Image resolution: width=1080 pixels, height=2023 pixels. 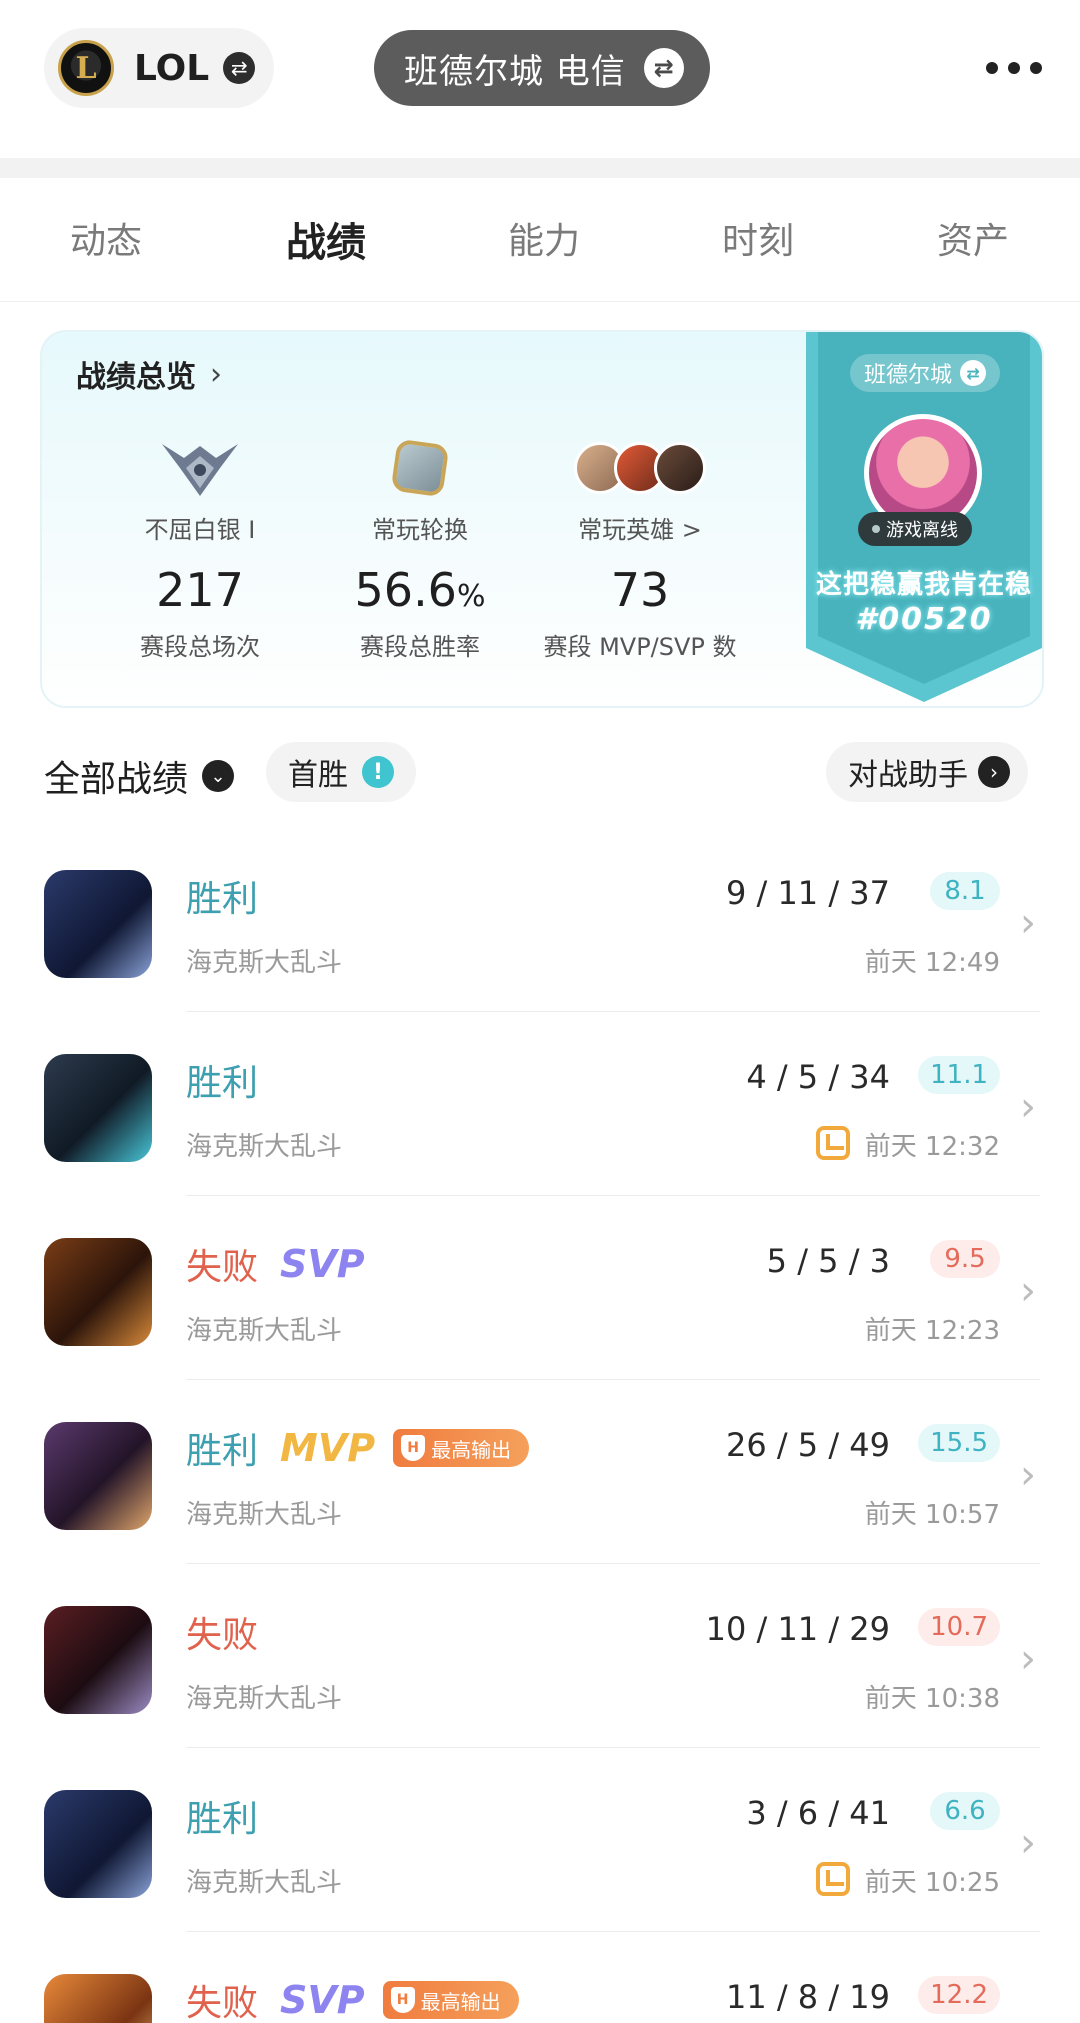 What do you see at coordinates (807, 893) in the screenshot?
I see `match-kda: 9 / 11 / 37` at bounding box center [807, 893].